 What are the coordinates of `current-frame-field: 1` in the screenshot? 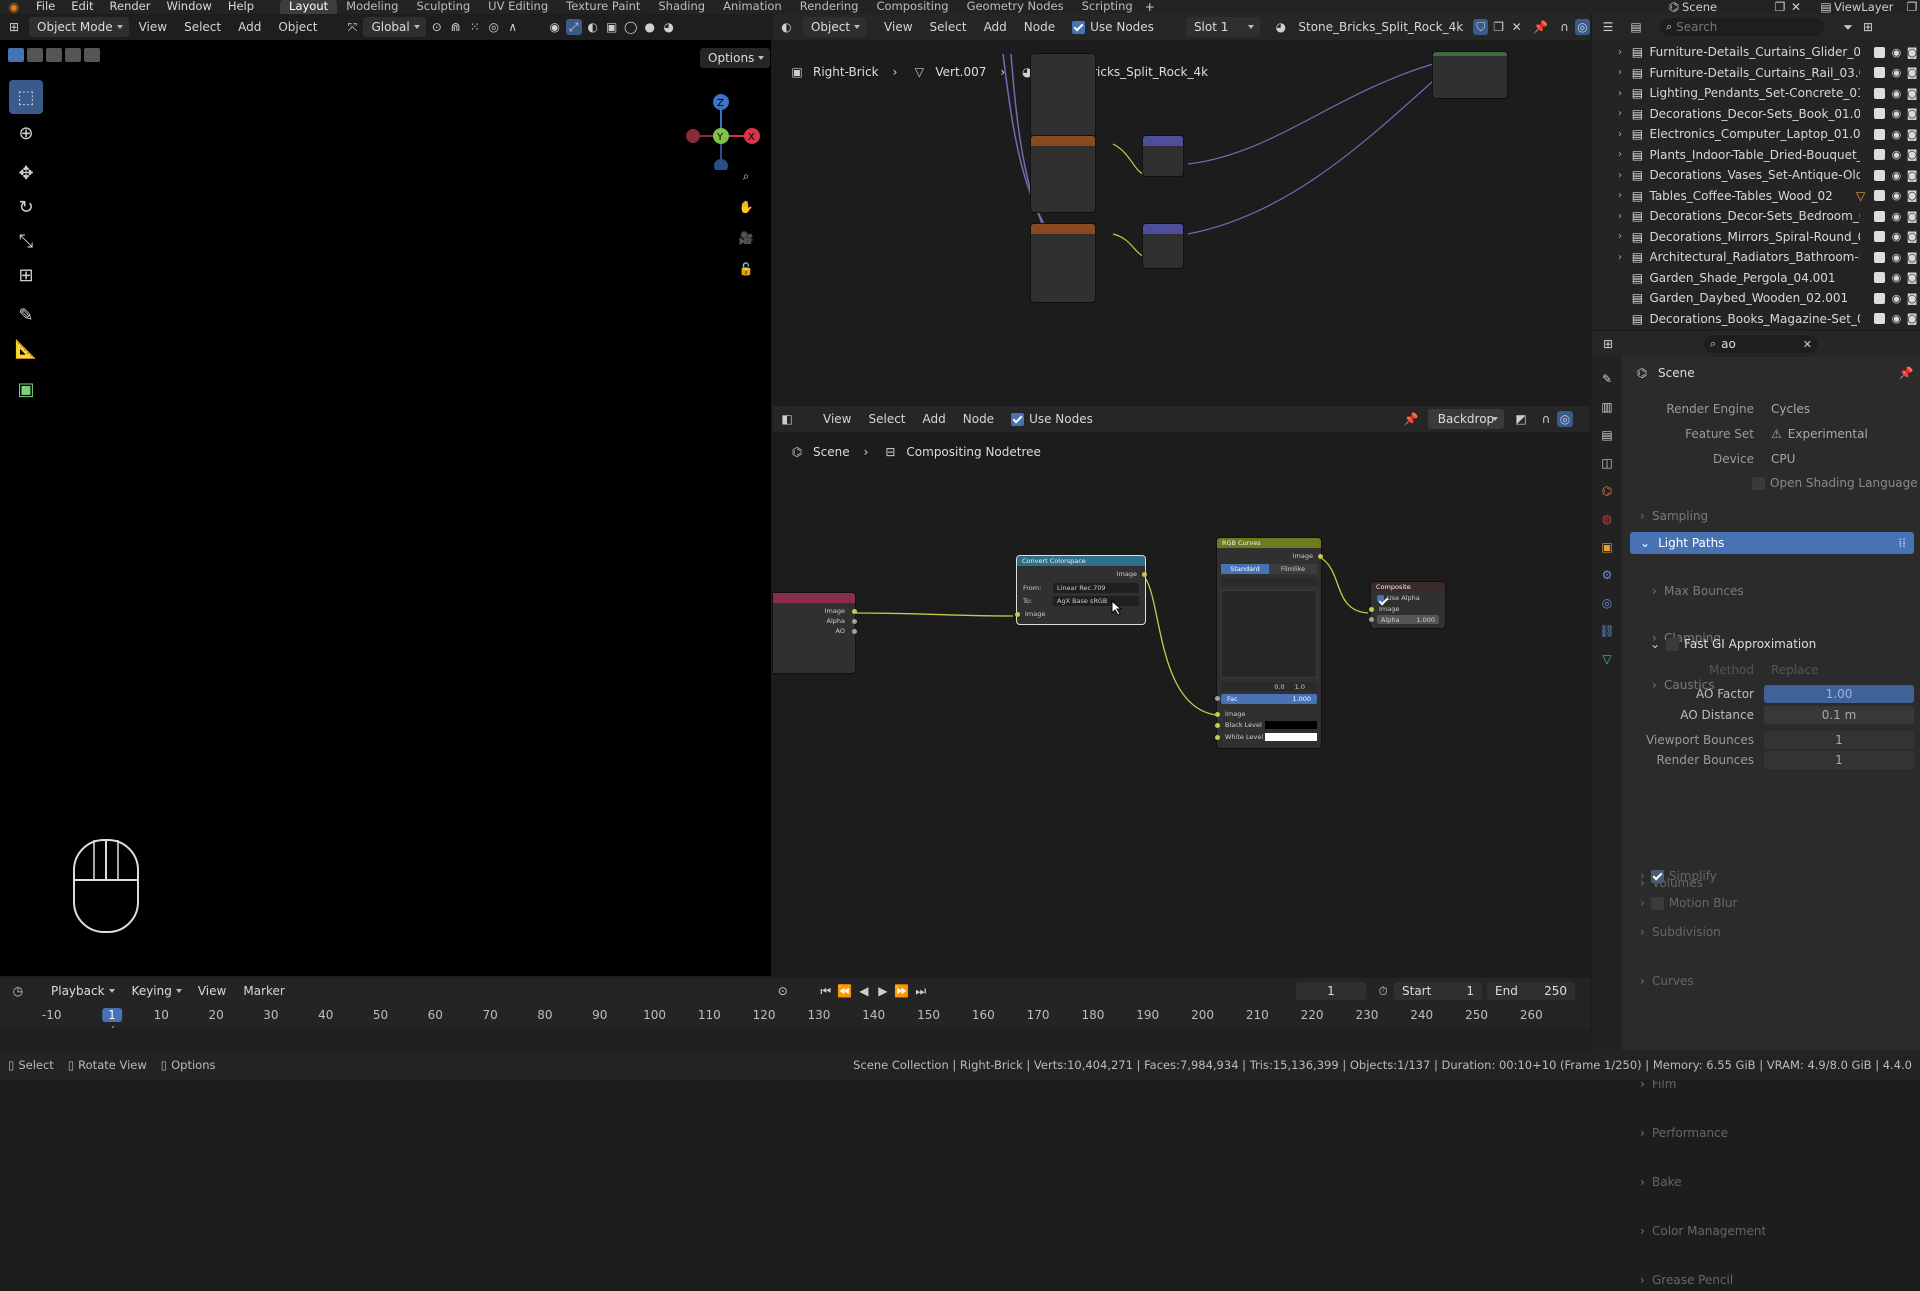 It's located at (1331, 991).